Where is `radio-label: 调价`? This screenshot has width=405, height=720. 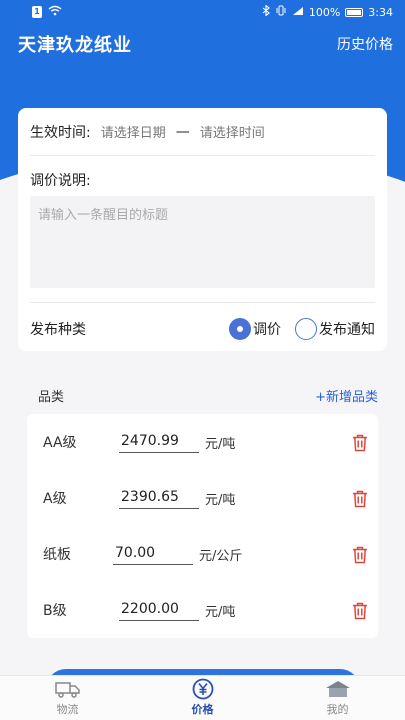 radio-label: 调价 is located at coordinates (267, 329).